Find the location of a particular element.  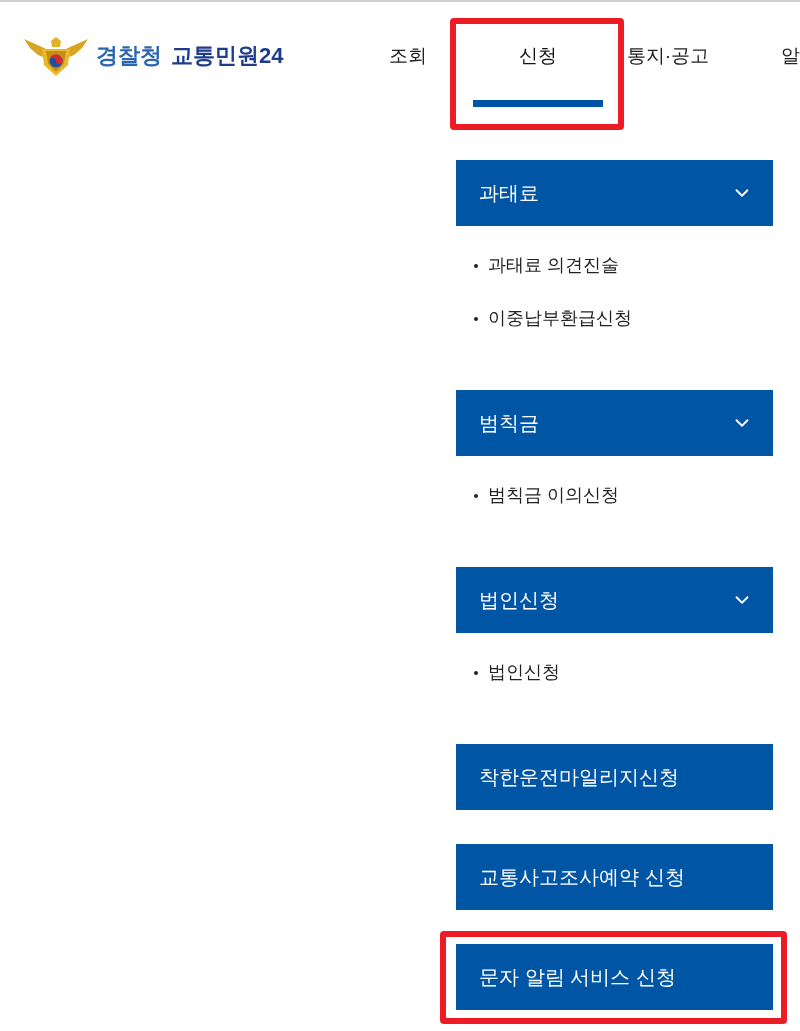

nav-tab: 조회 is located at coordinates (408, 56).